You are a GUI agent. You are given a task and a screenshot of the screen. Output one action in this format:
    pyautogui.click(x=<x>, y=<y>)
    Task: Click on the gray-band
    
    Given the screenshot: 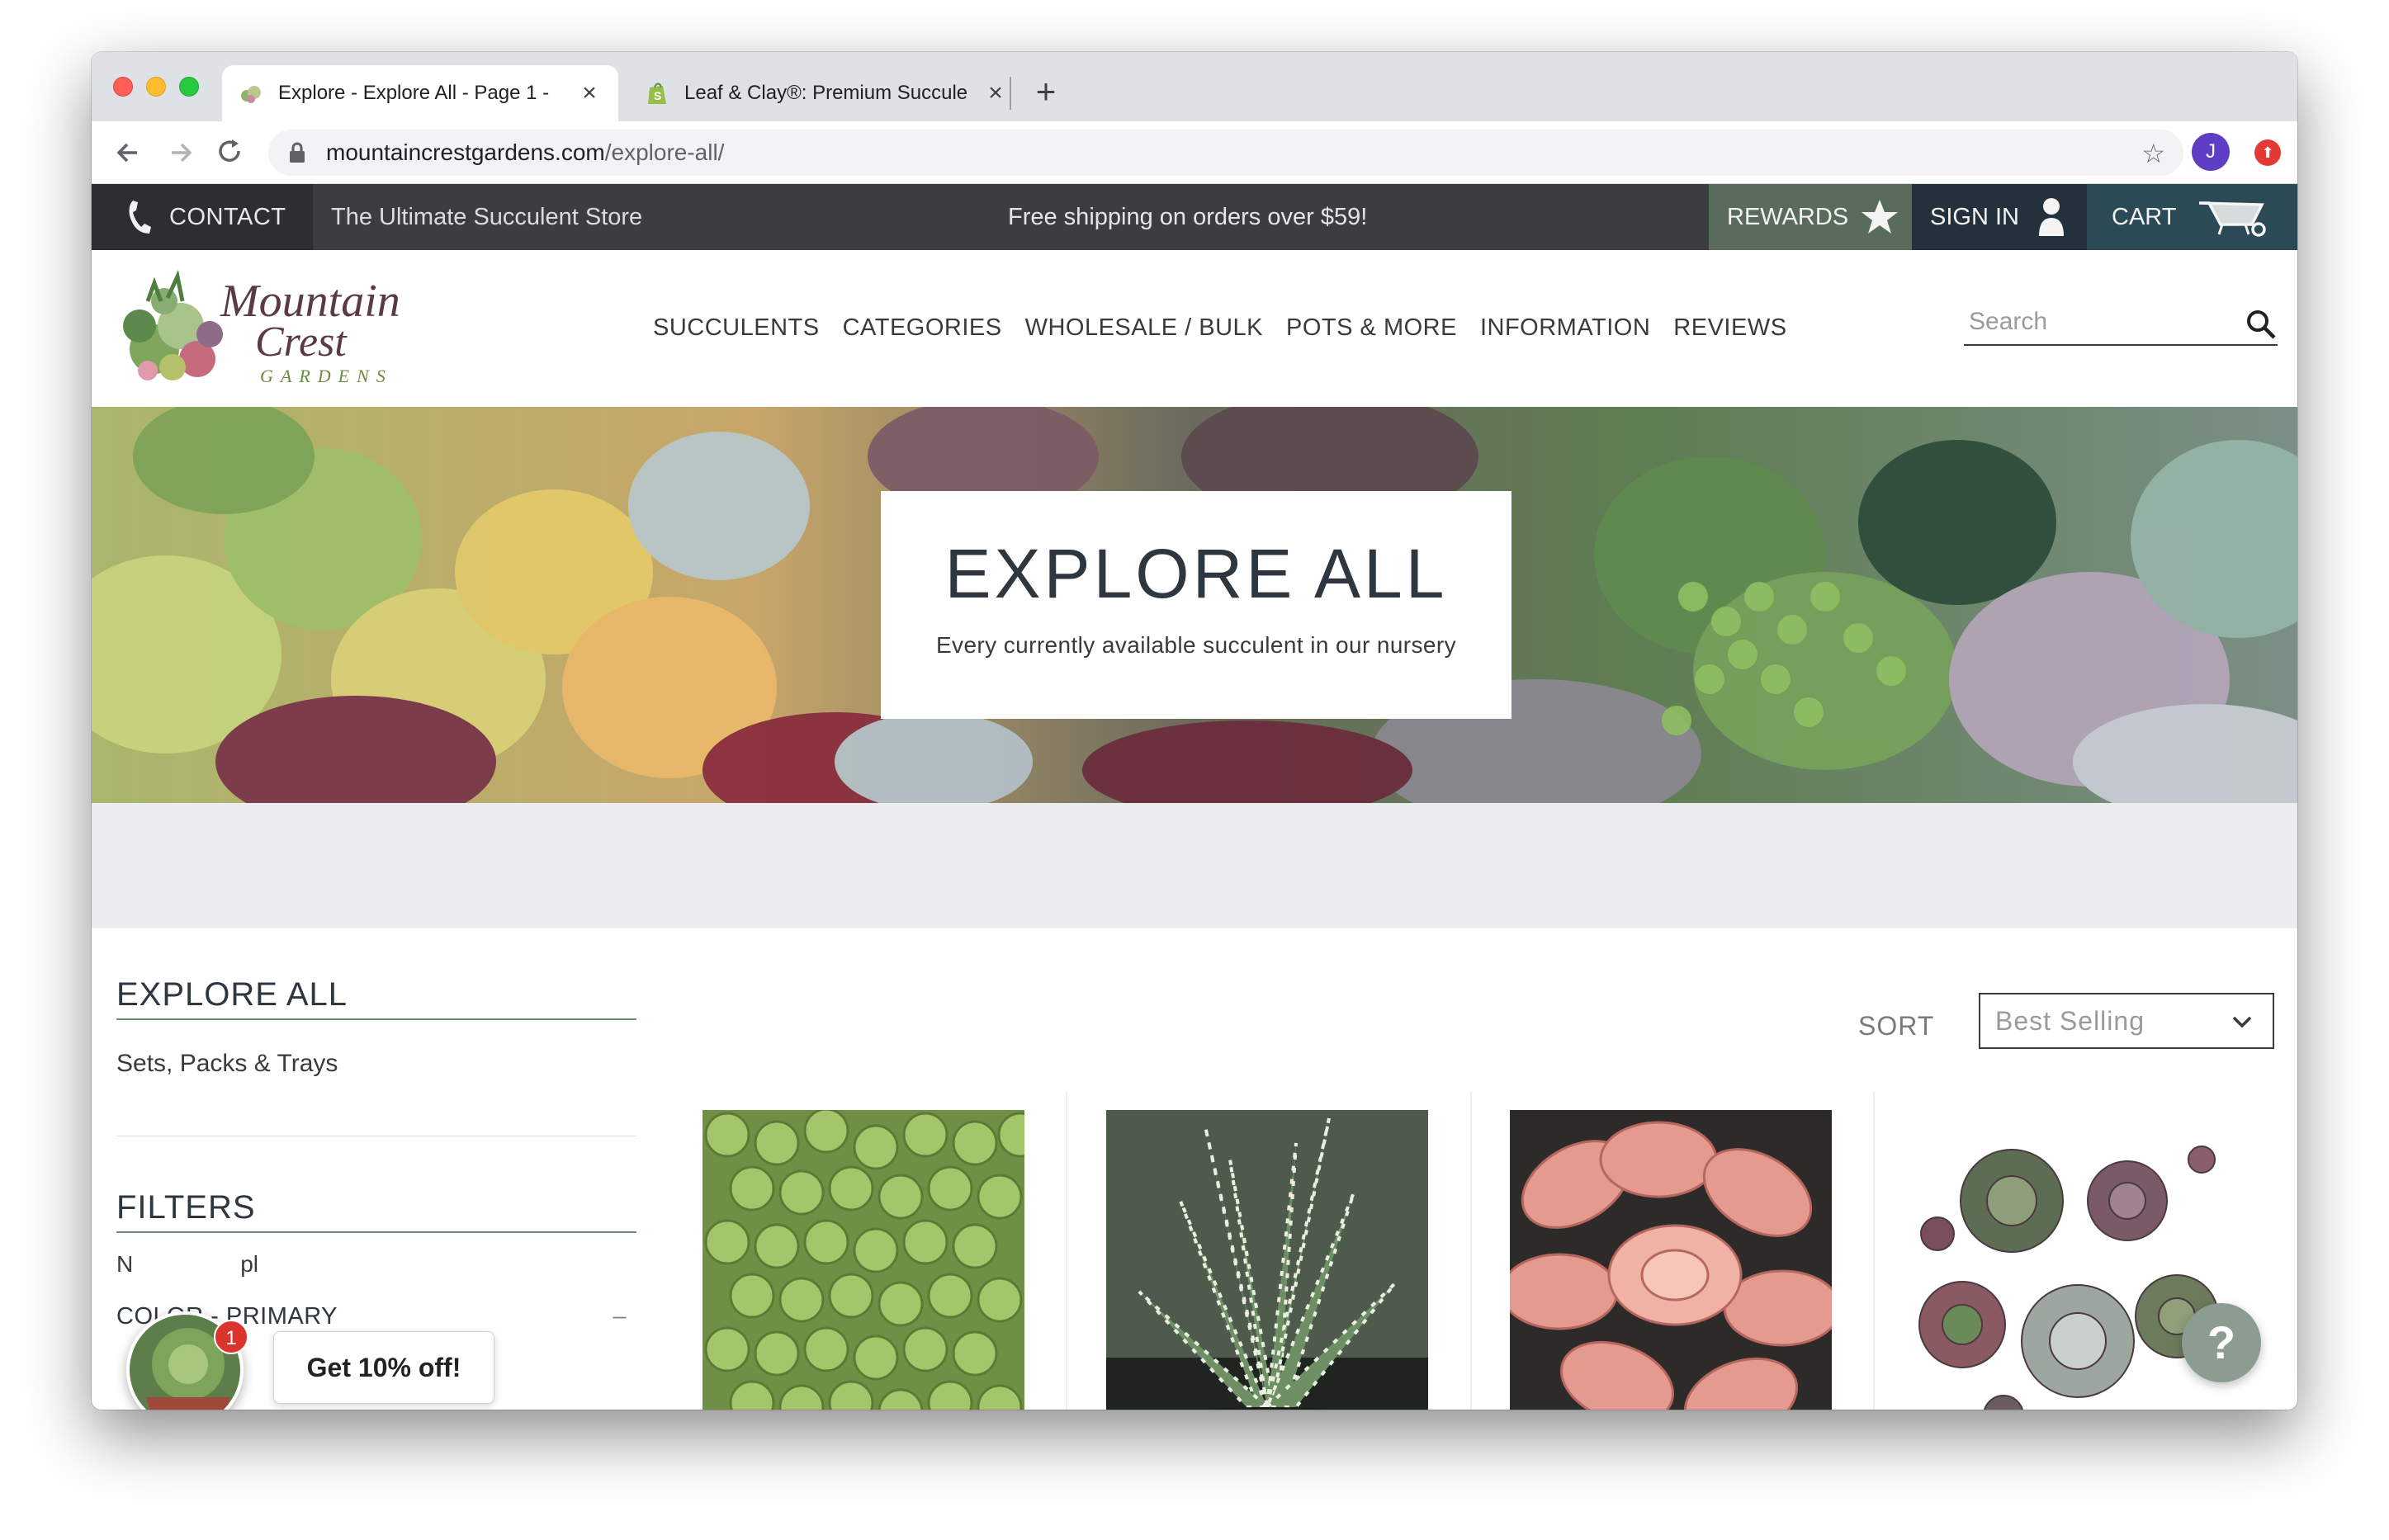 What is the action you would take?
    pyautogui.click(x=1194, y=865)
    